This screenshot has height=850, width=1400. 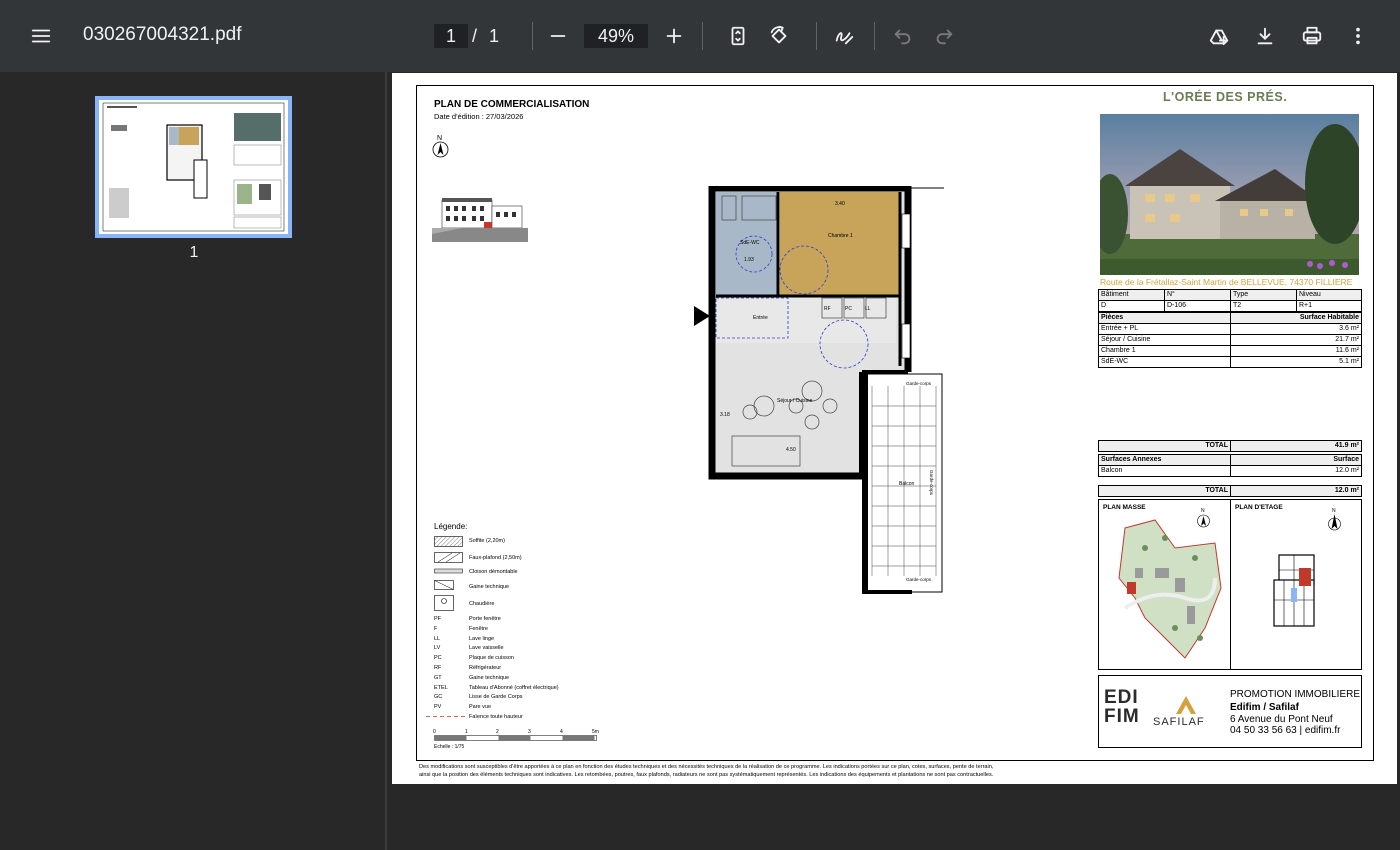 What do you see at coordinates (907, 484) in the screenshot?
I see `plan-label-balcon: Balcon` at bounding box center [907, 484].